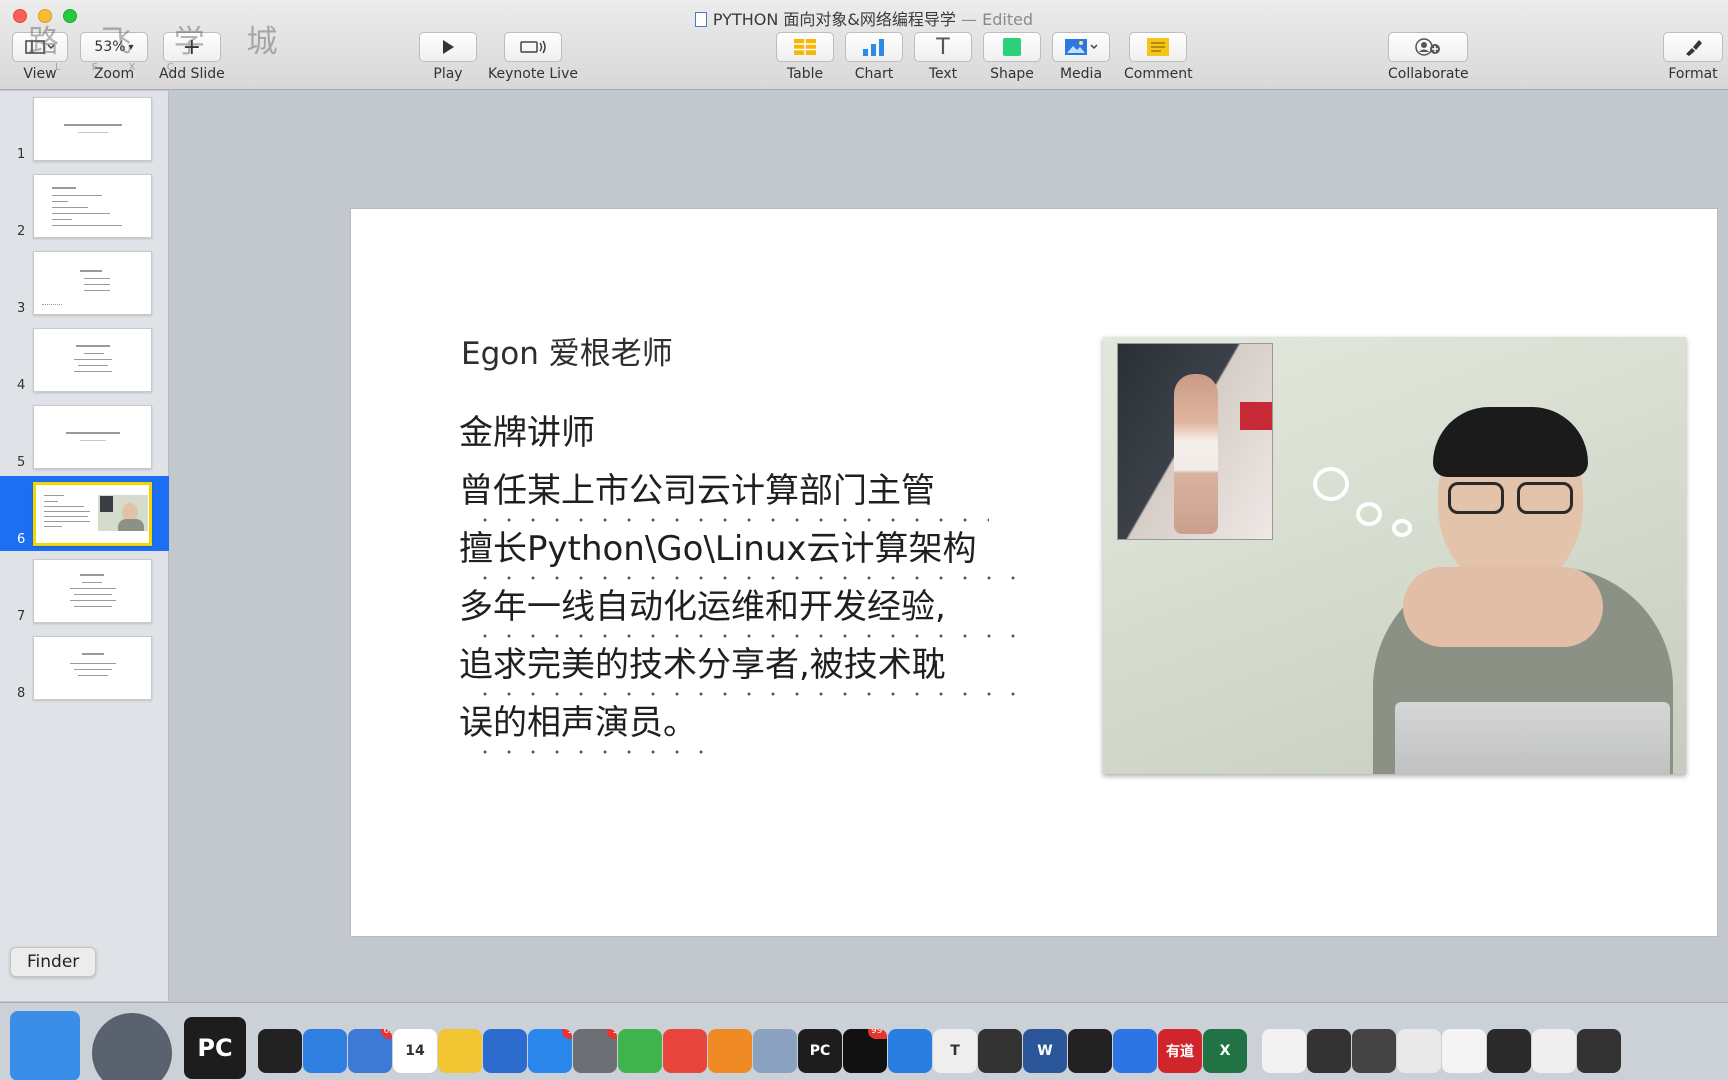 The height and width of the screenshot is (1080, 1728). I want to click on slide-number: 3, so click(21, 308).